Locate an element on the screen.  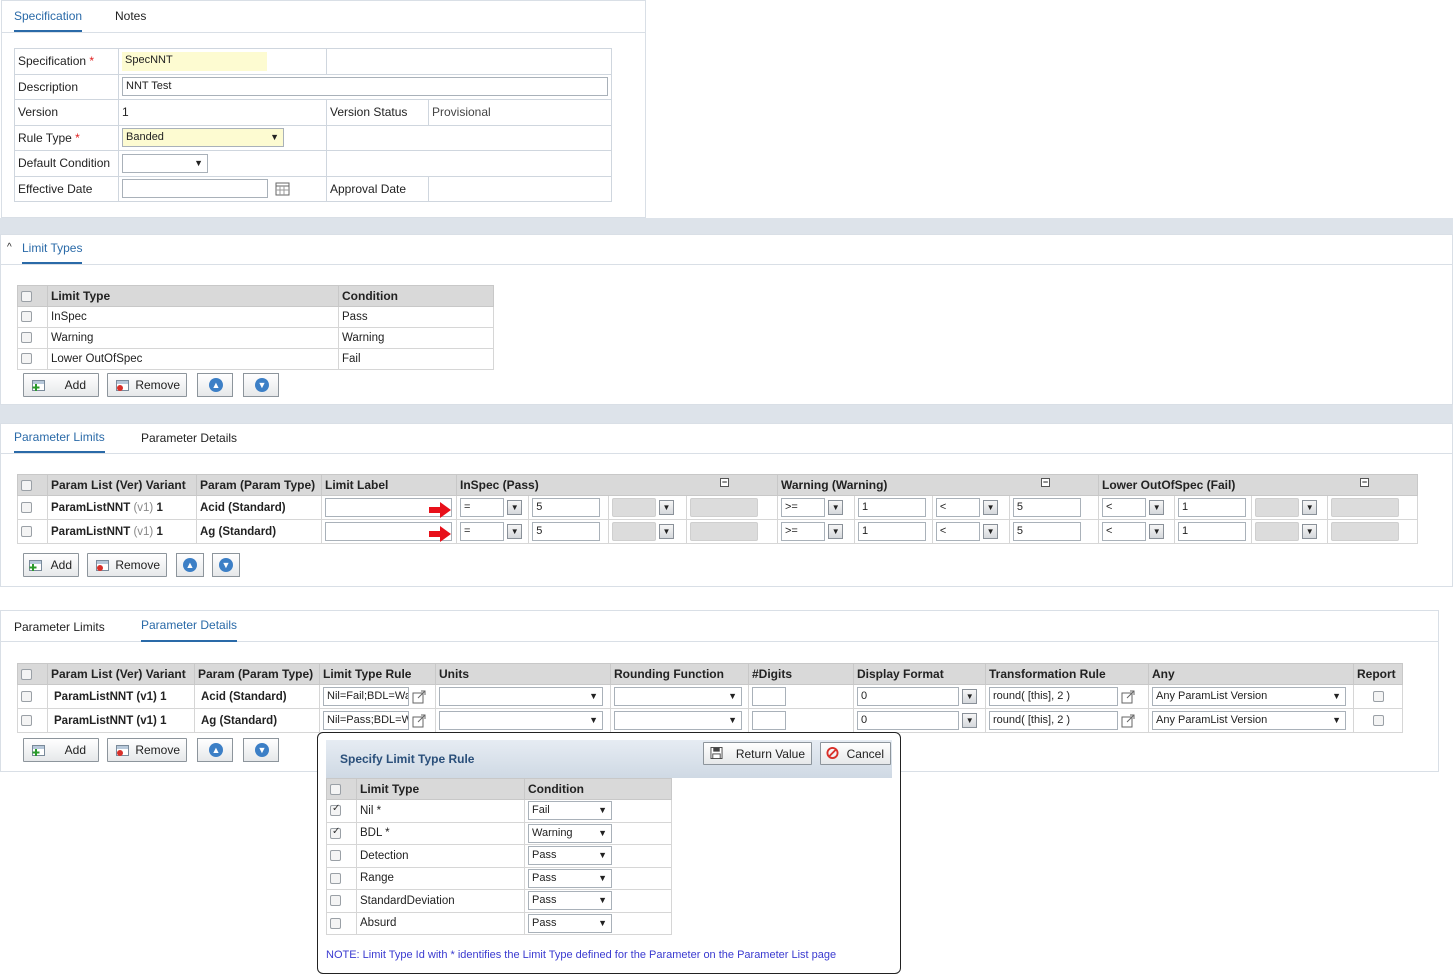
tab-notes: Notes is located at coordinates (130, 16).